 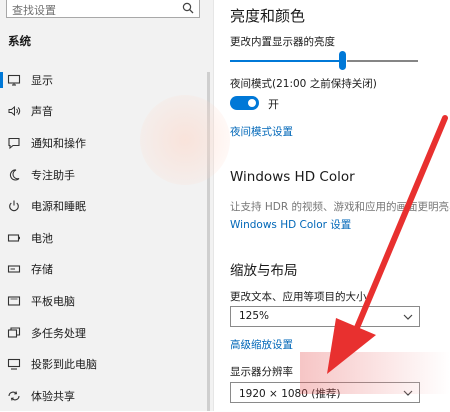 What do you see at coordinates (188, 8) in the screenshot?
I see `search-icon` at bounding box center [188, 8].